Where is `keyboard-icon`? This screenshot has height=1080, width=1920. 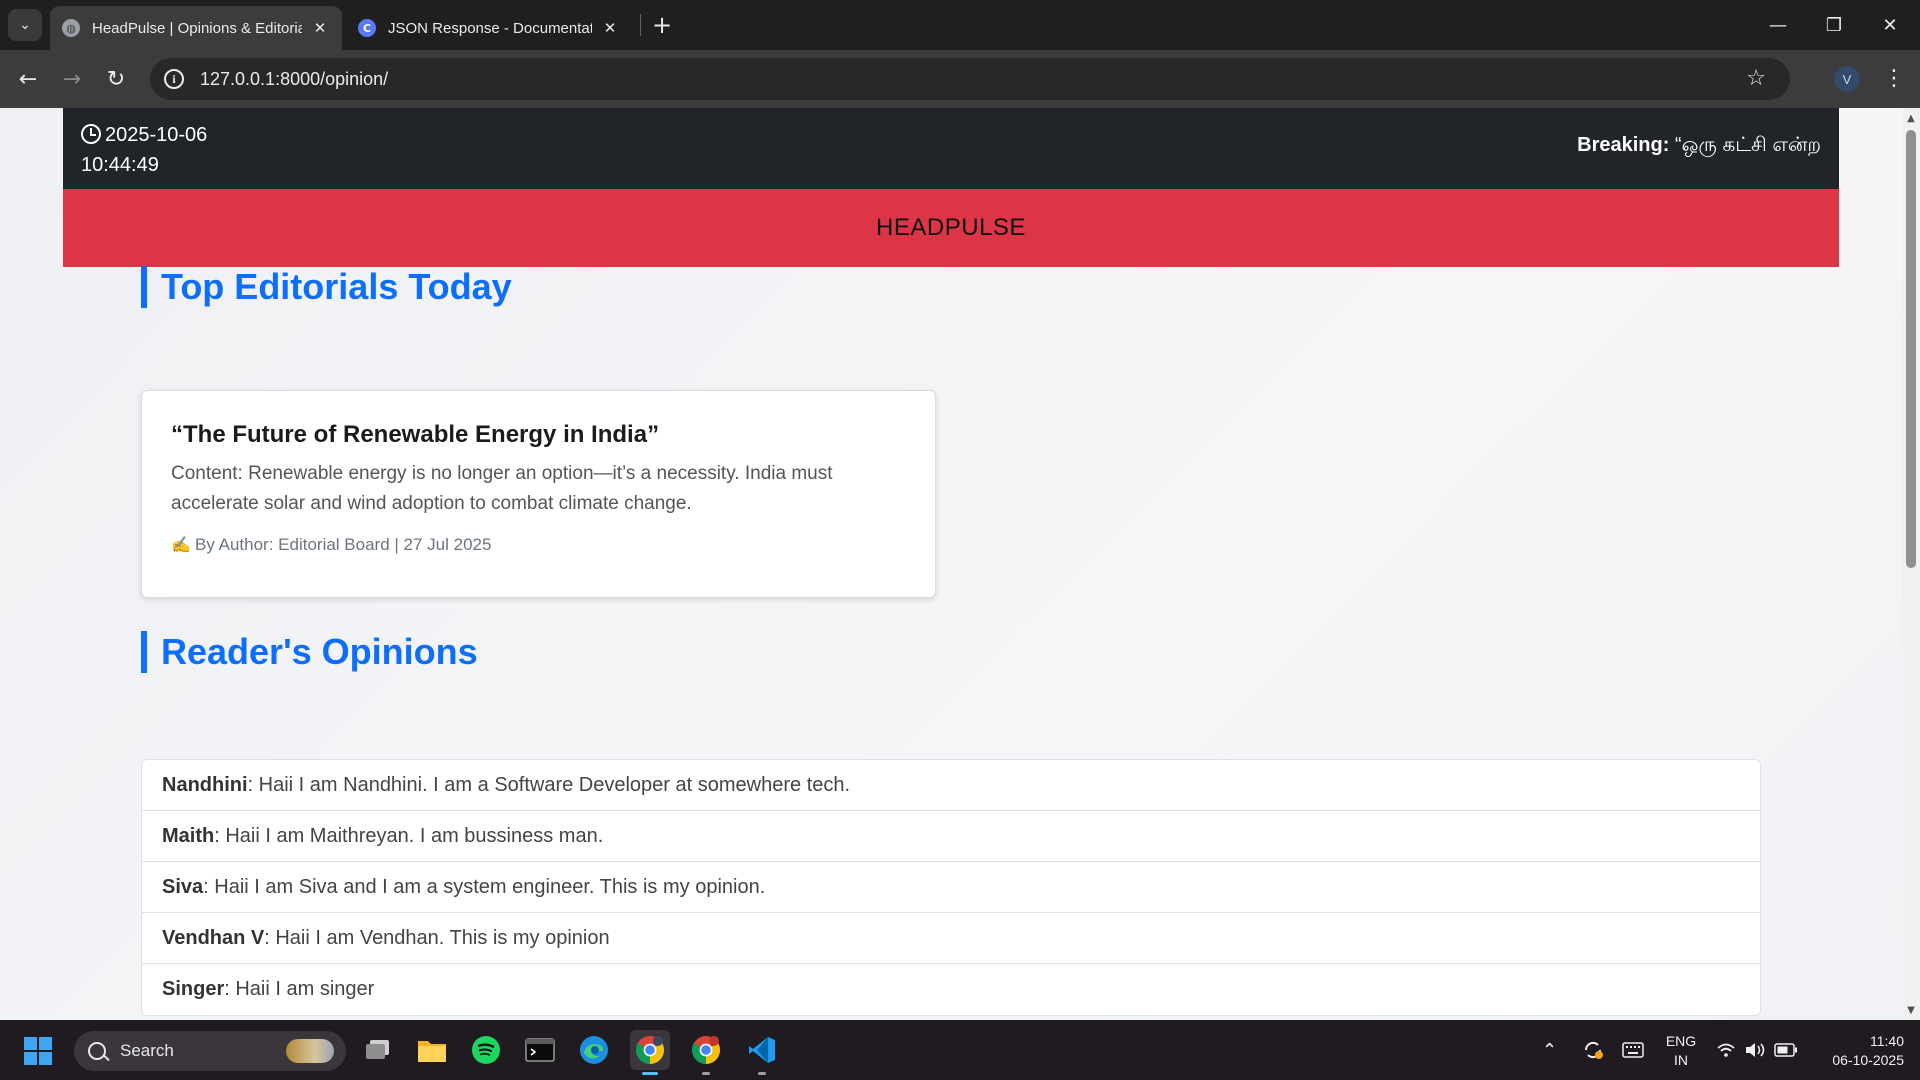
keyboard-icon is located at coordinates (1633, 1050).